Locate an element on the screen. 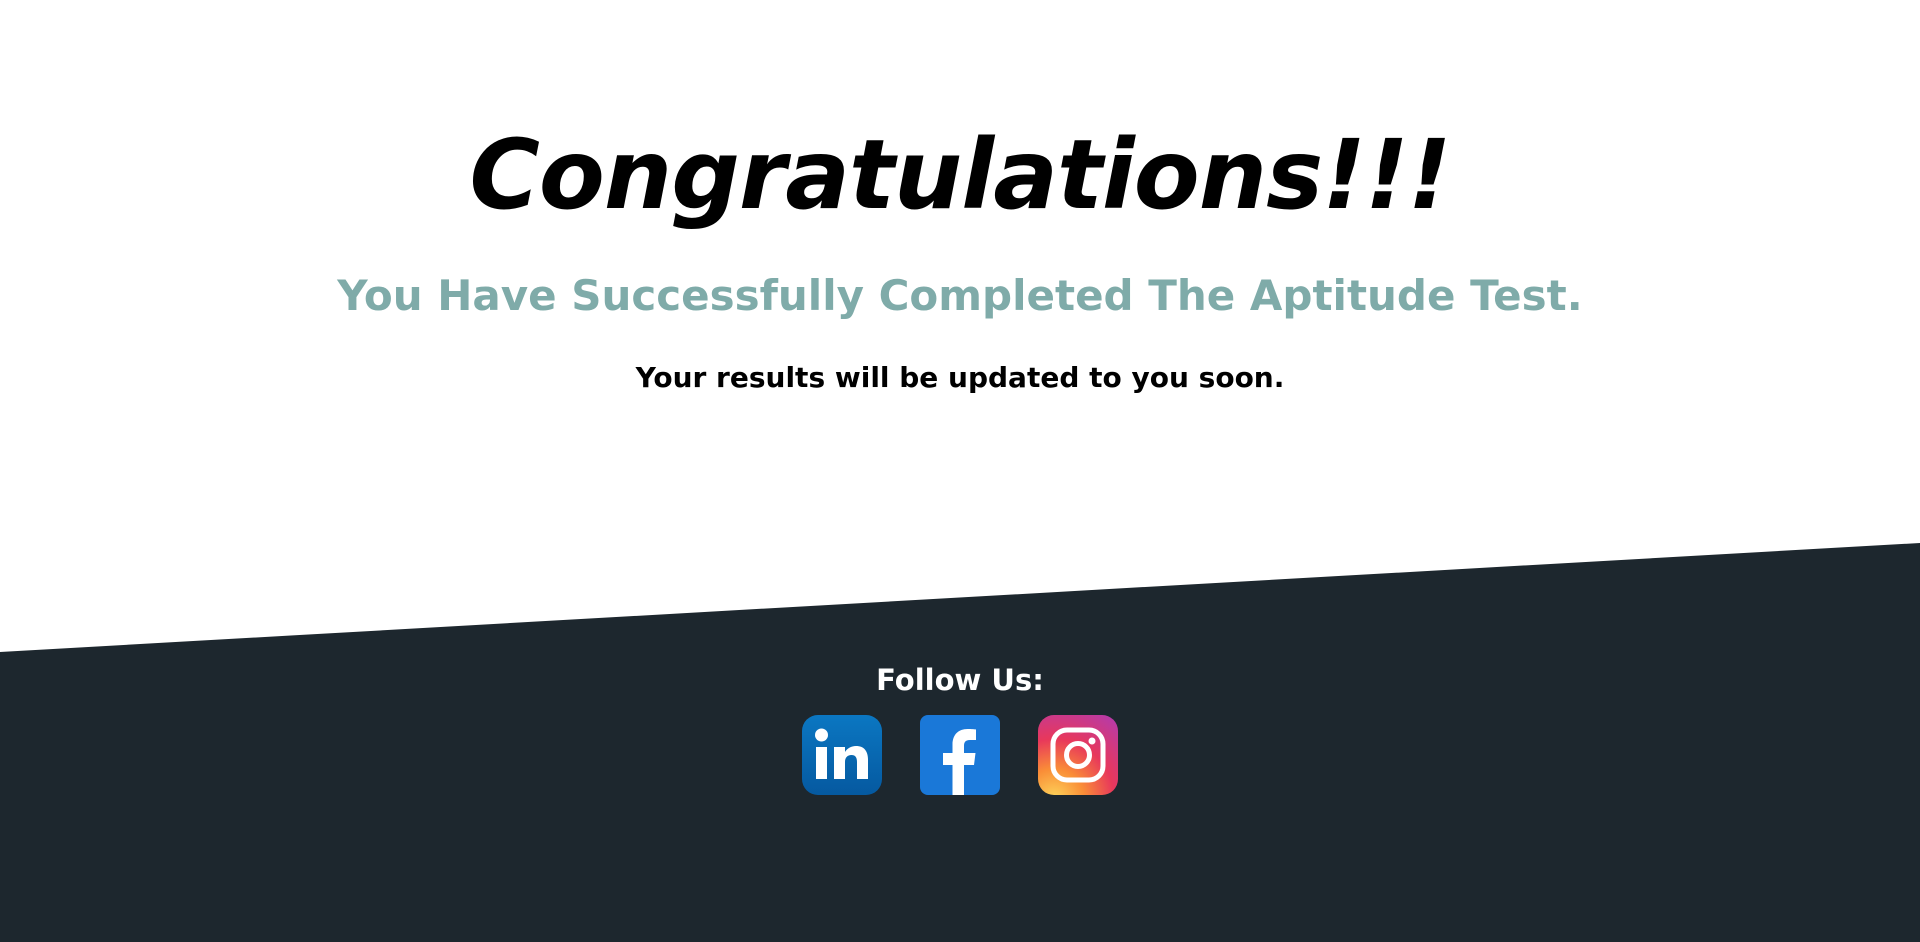 This screenshot has width=1920, height=942. instagram-link is located at coordinates (1078, 755).